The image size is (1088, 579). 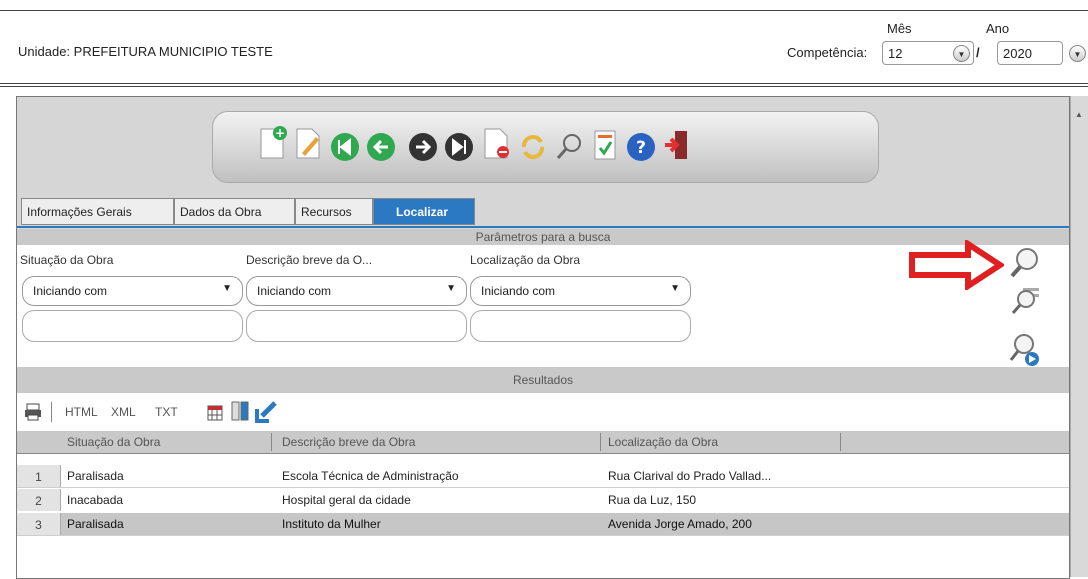 What do you see at coordinates (580, 291) in the screenshot?
I see `param-operator-localizacao: Iniciando com ▼` at bounding box center [580, 291].